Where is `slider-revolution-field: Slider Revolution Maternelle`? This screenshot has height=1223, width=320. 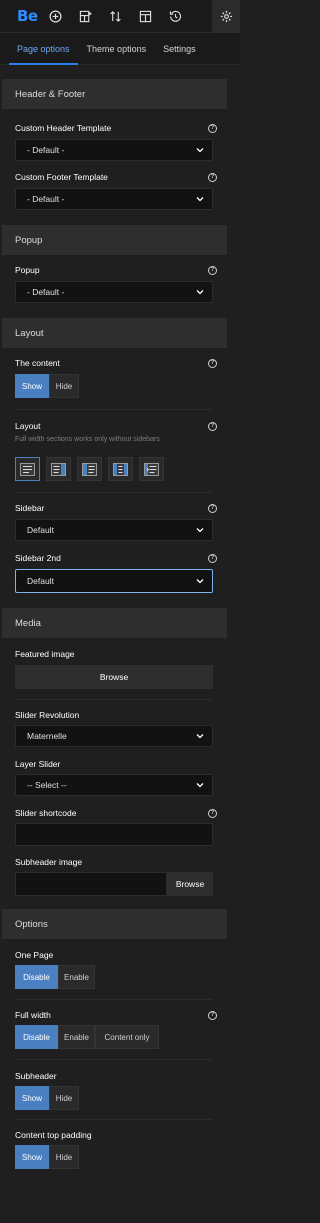
slider-revolution-field: Slider Revolution Maternelle is located at coordinates (114, 728).